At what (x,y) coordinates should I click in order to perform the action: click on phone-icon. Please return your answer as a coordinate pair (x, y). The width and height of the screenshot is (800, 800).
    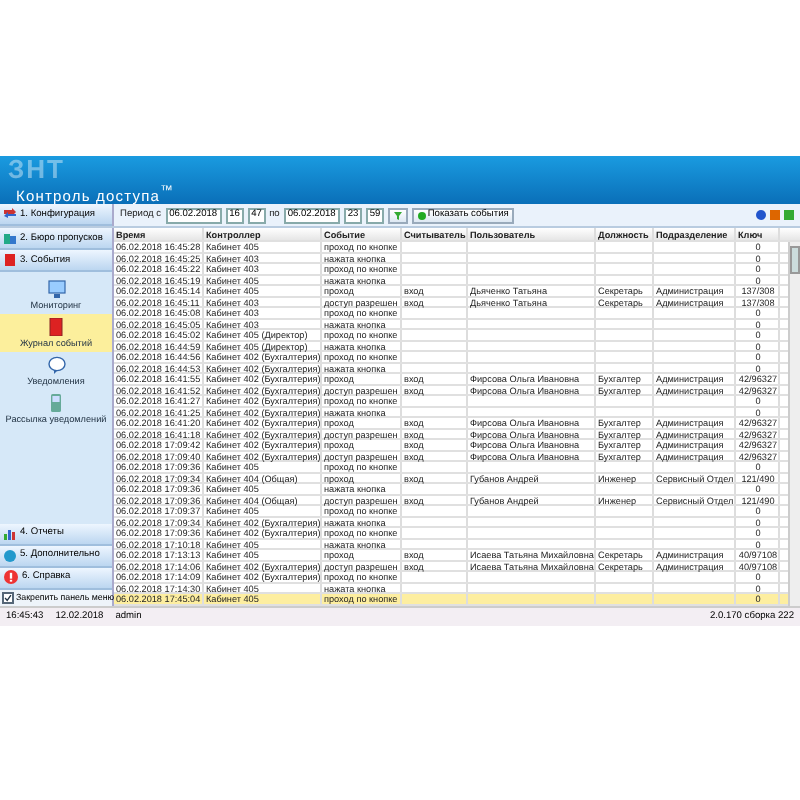
    Looking at the image, I should click on (56, 403).